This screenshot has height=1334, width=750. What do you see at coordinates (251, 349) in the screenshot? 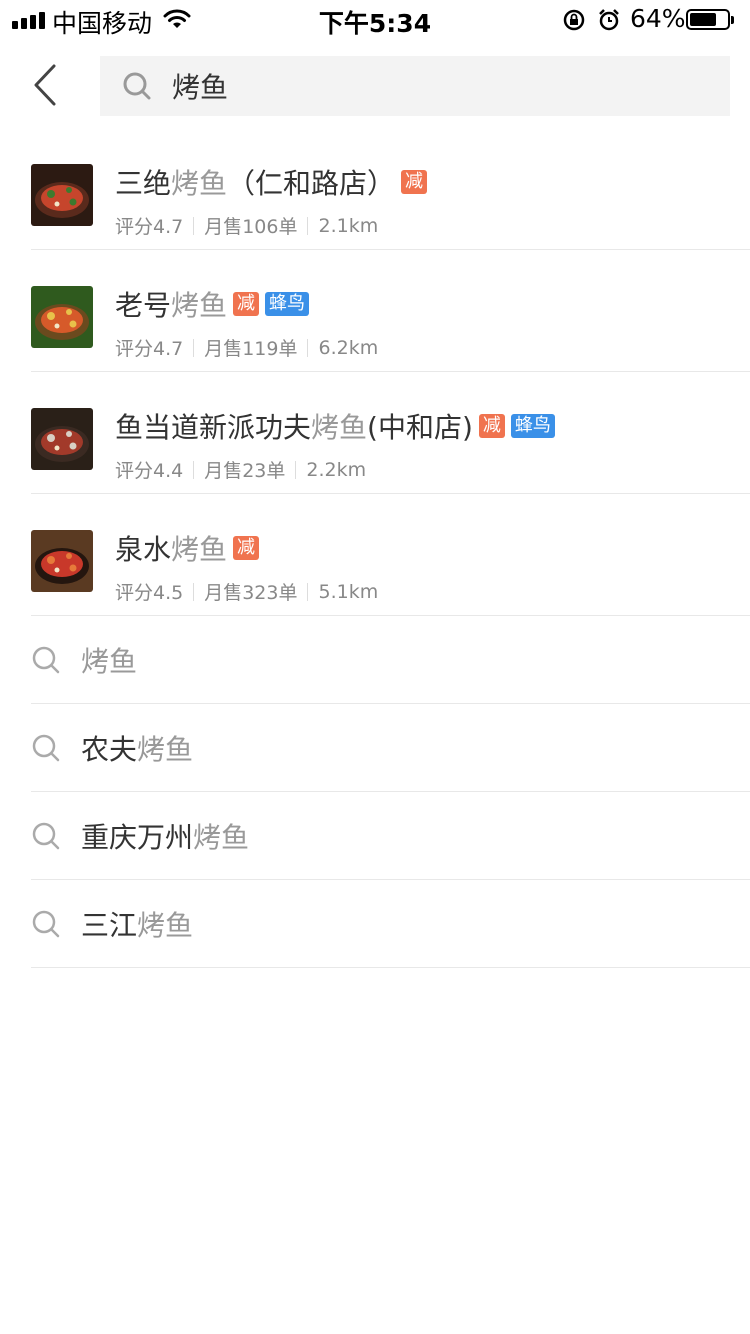
I see `shop-monthly-sales: 月售119单` at bounding box center [251, 349].